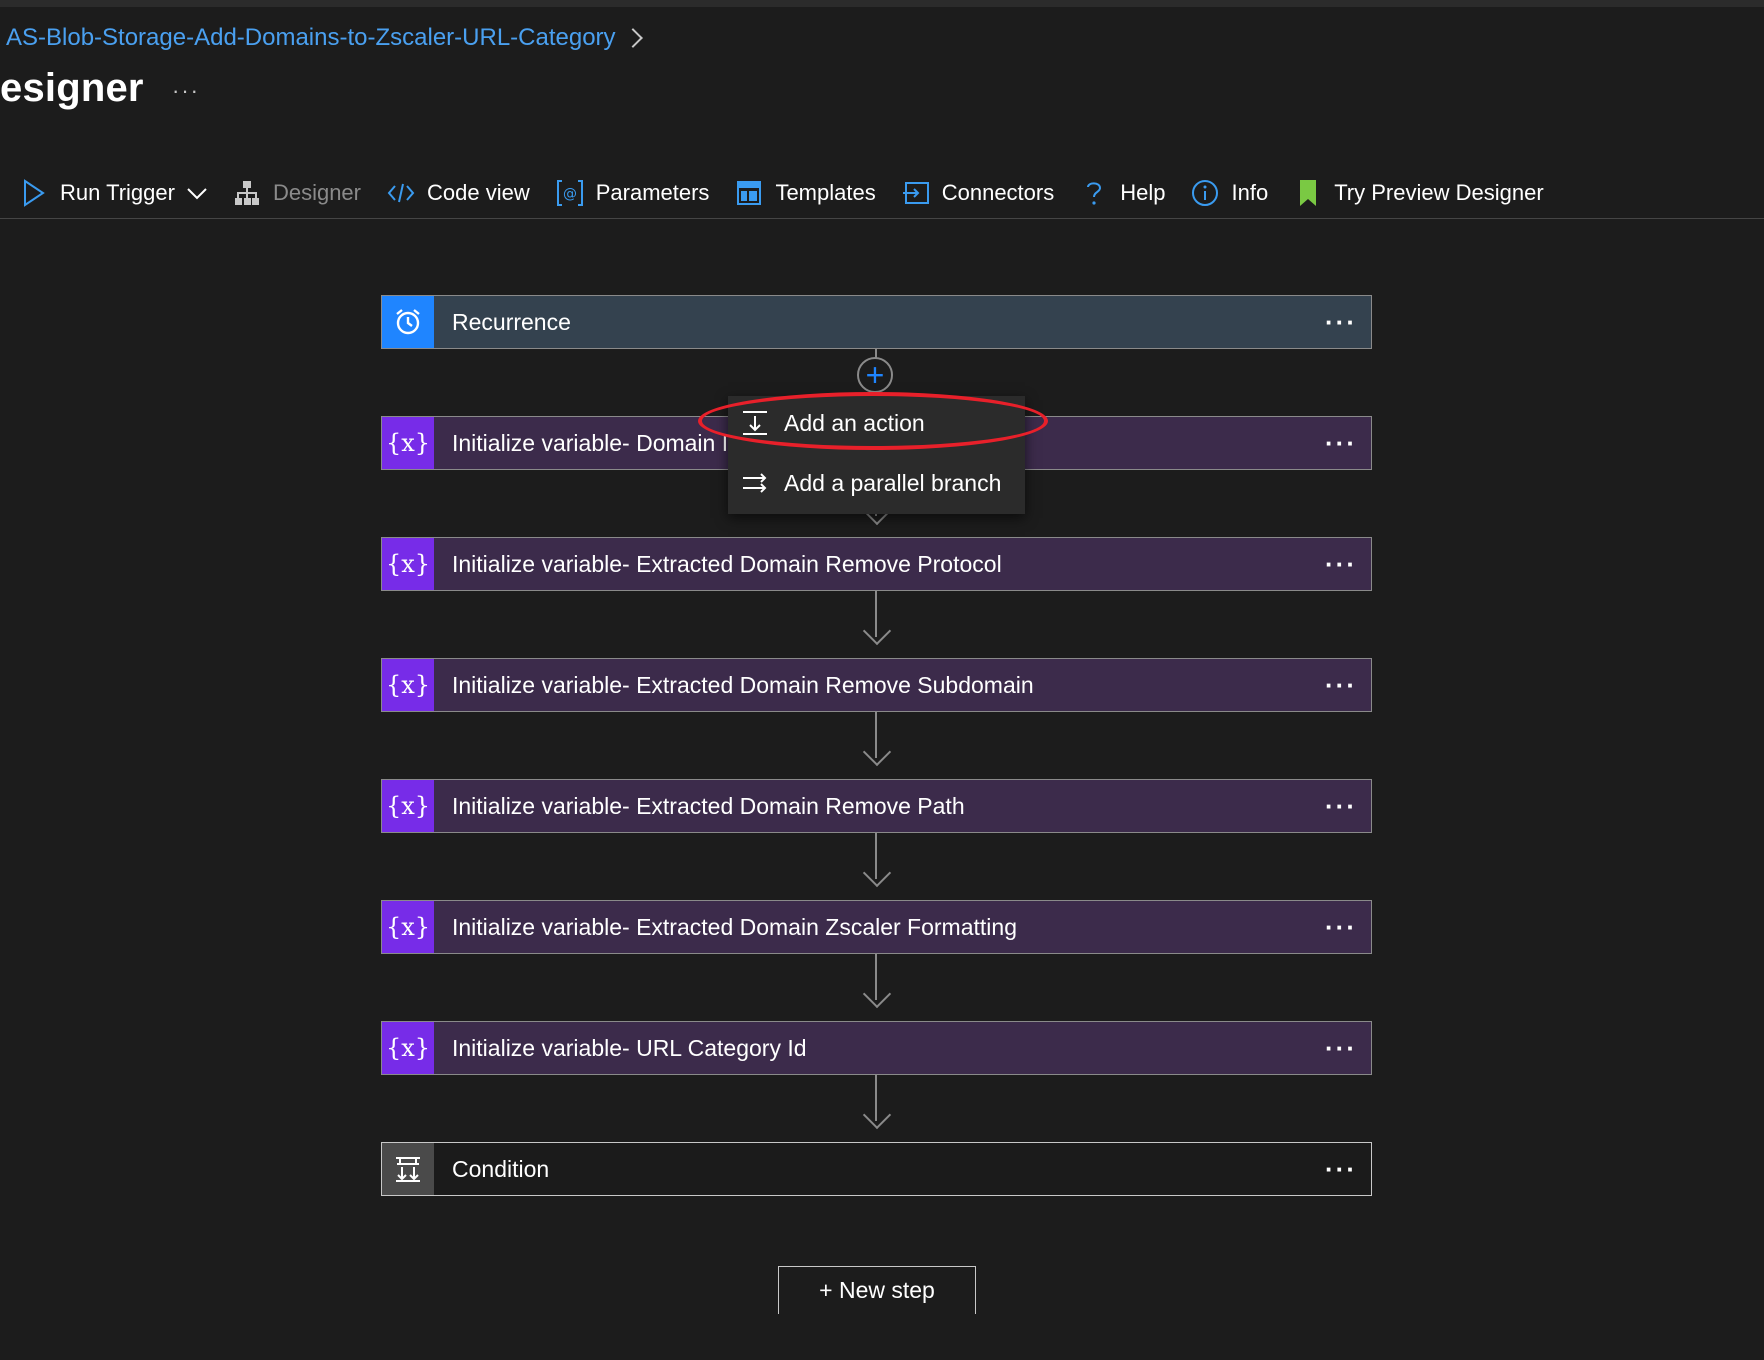  What do you see at coordinates (876, 322) in the screenshot?
I see `step-recurrence: Recurrence ···` at bounding box center [876, 322].